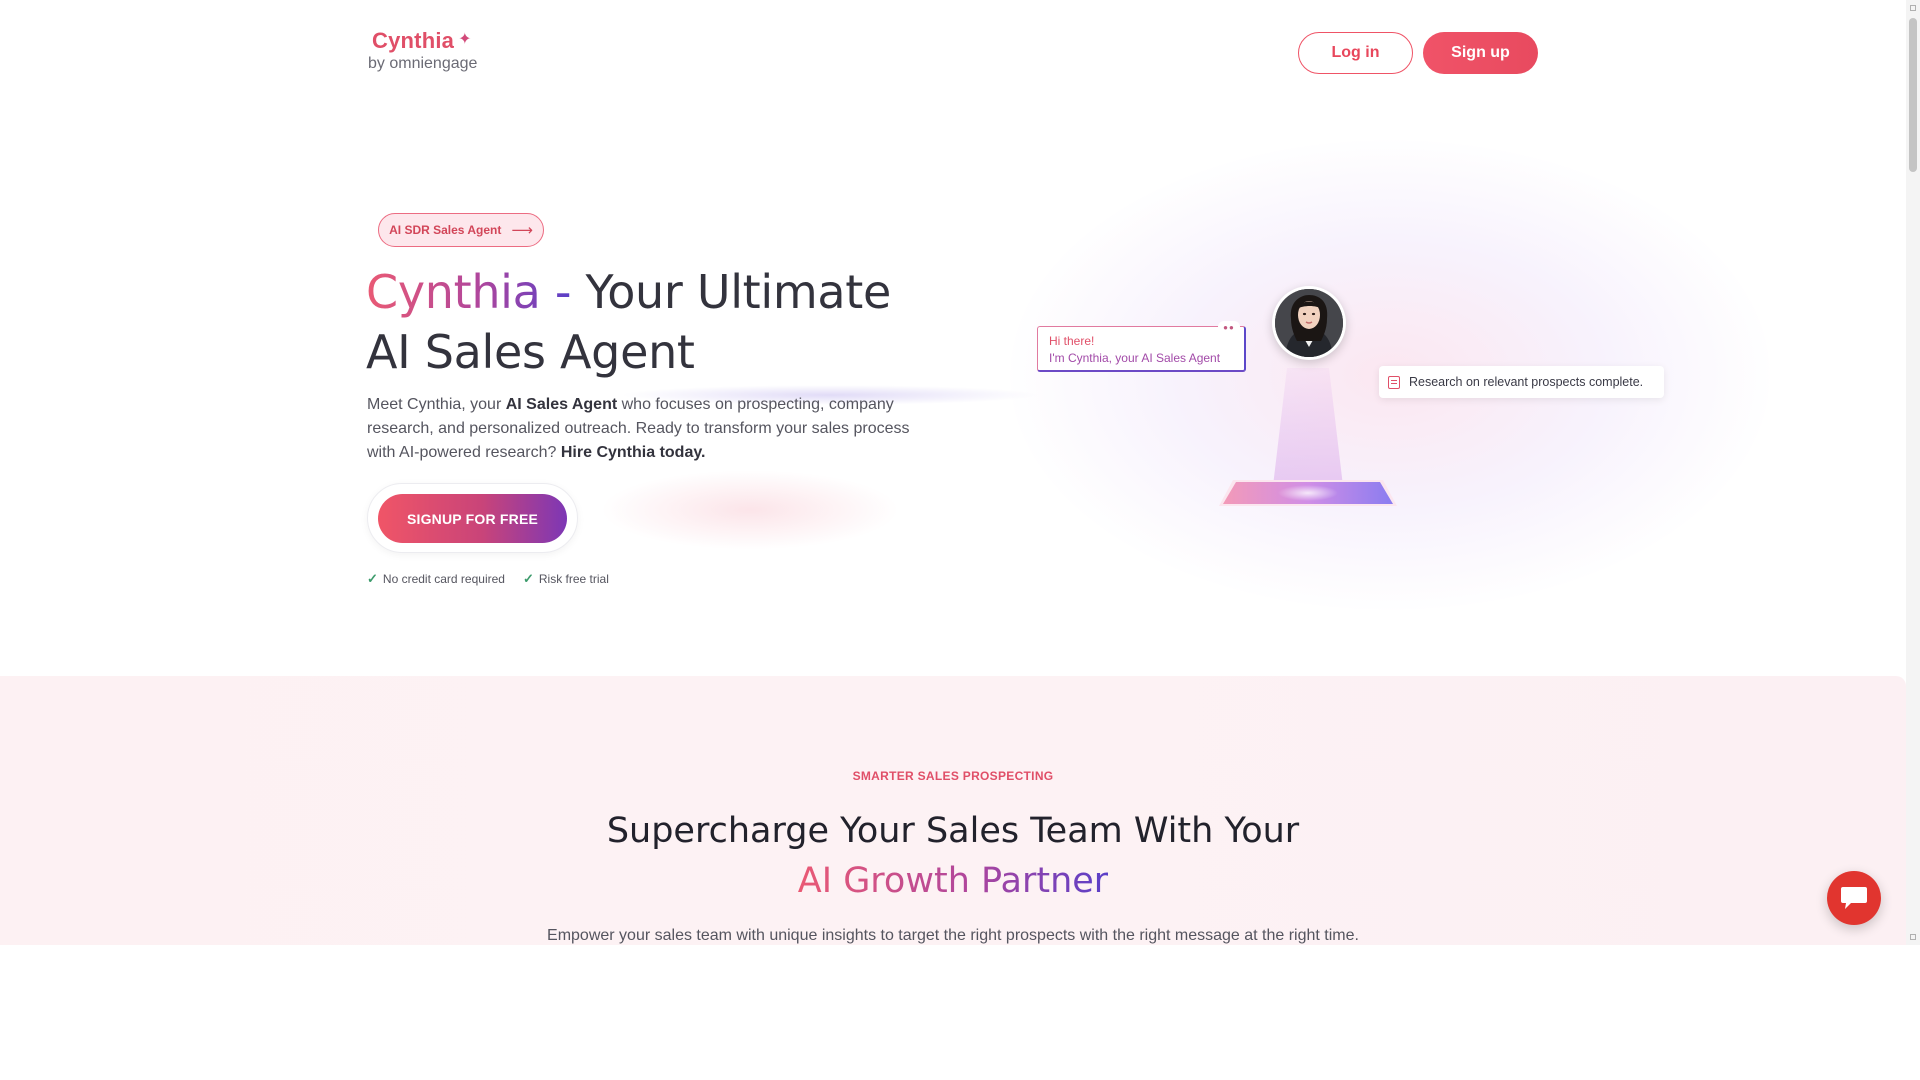 The height and width of the screenshot is (1080, 1920). I want to click on chat-icon, so click(1854, 898).